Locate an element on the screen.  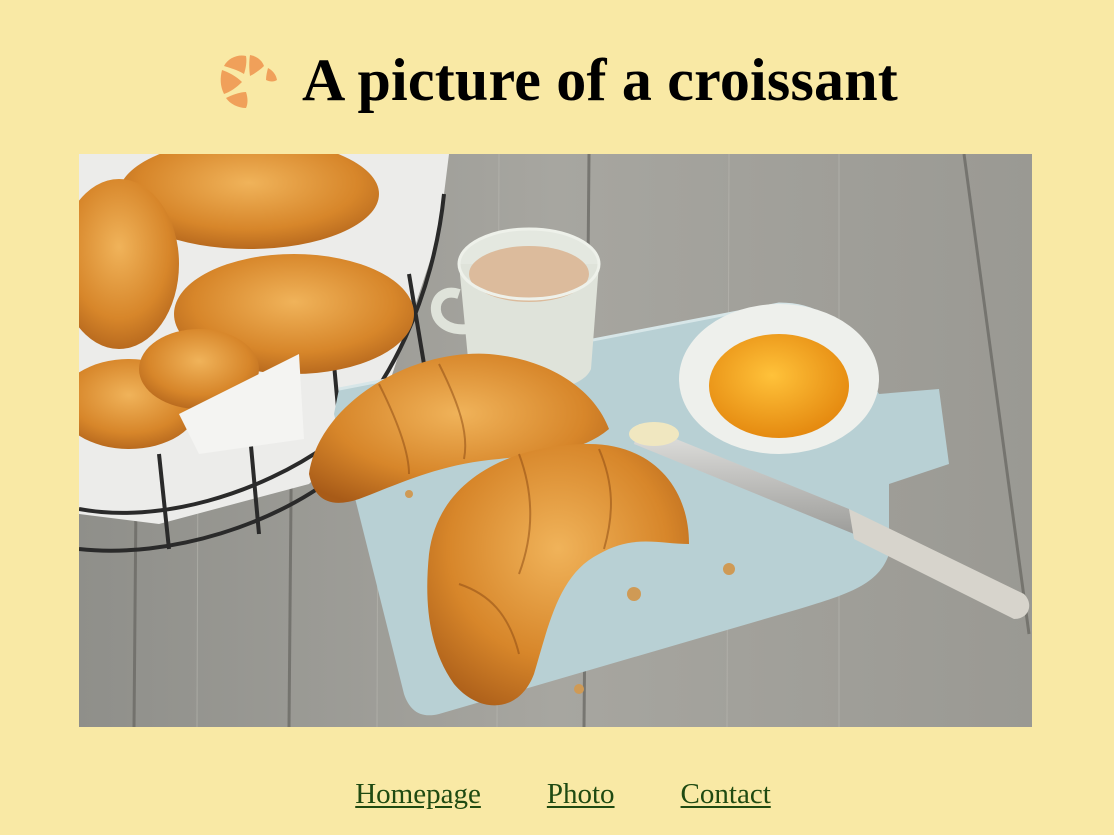
nav-link-photo: Photo is located at coordinates (581, 794).